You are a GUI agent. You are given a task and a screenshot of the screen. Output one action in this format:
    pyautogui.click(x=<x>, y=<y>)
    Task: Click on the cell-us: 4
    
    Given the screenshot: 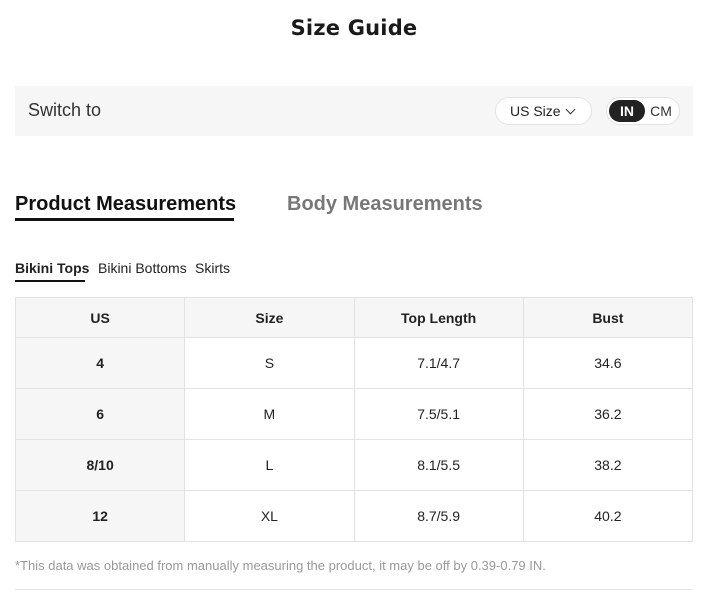 What is the action you would take?
    pyautogui.click(x=100, y=363)
    